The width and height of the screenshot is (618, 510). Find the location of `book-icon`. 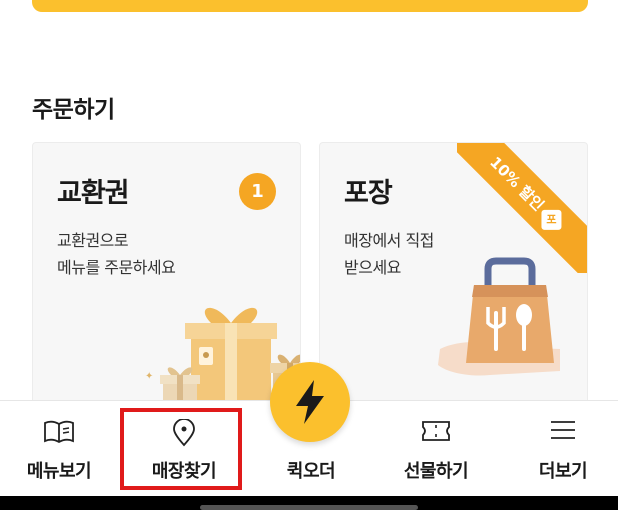

book-icon is located at coordinates (59, 432).